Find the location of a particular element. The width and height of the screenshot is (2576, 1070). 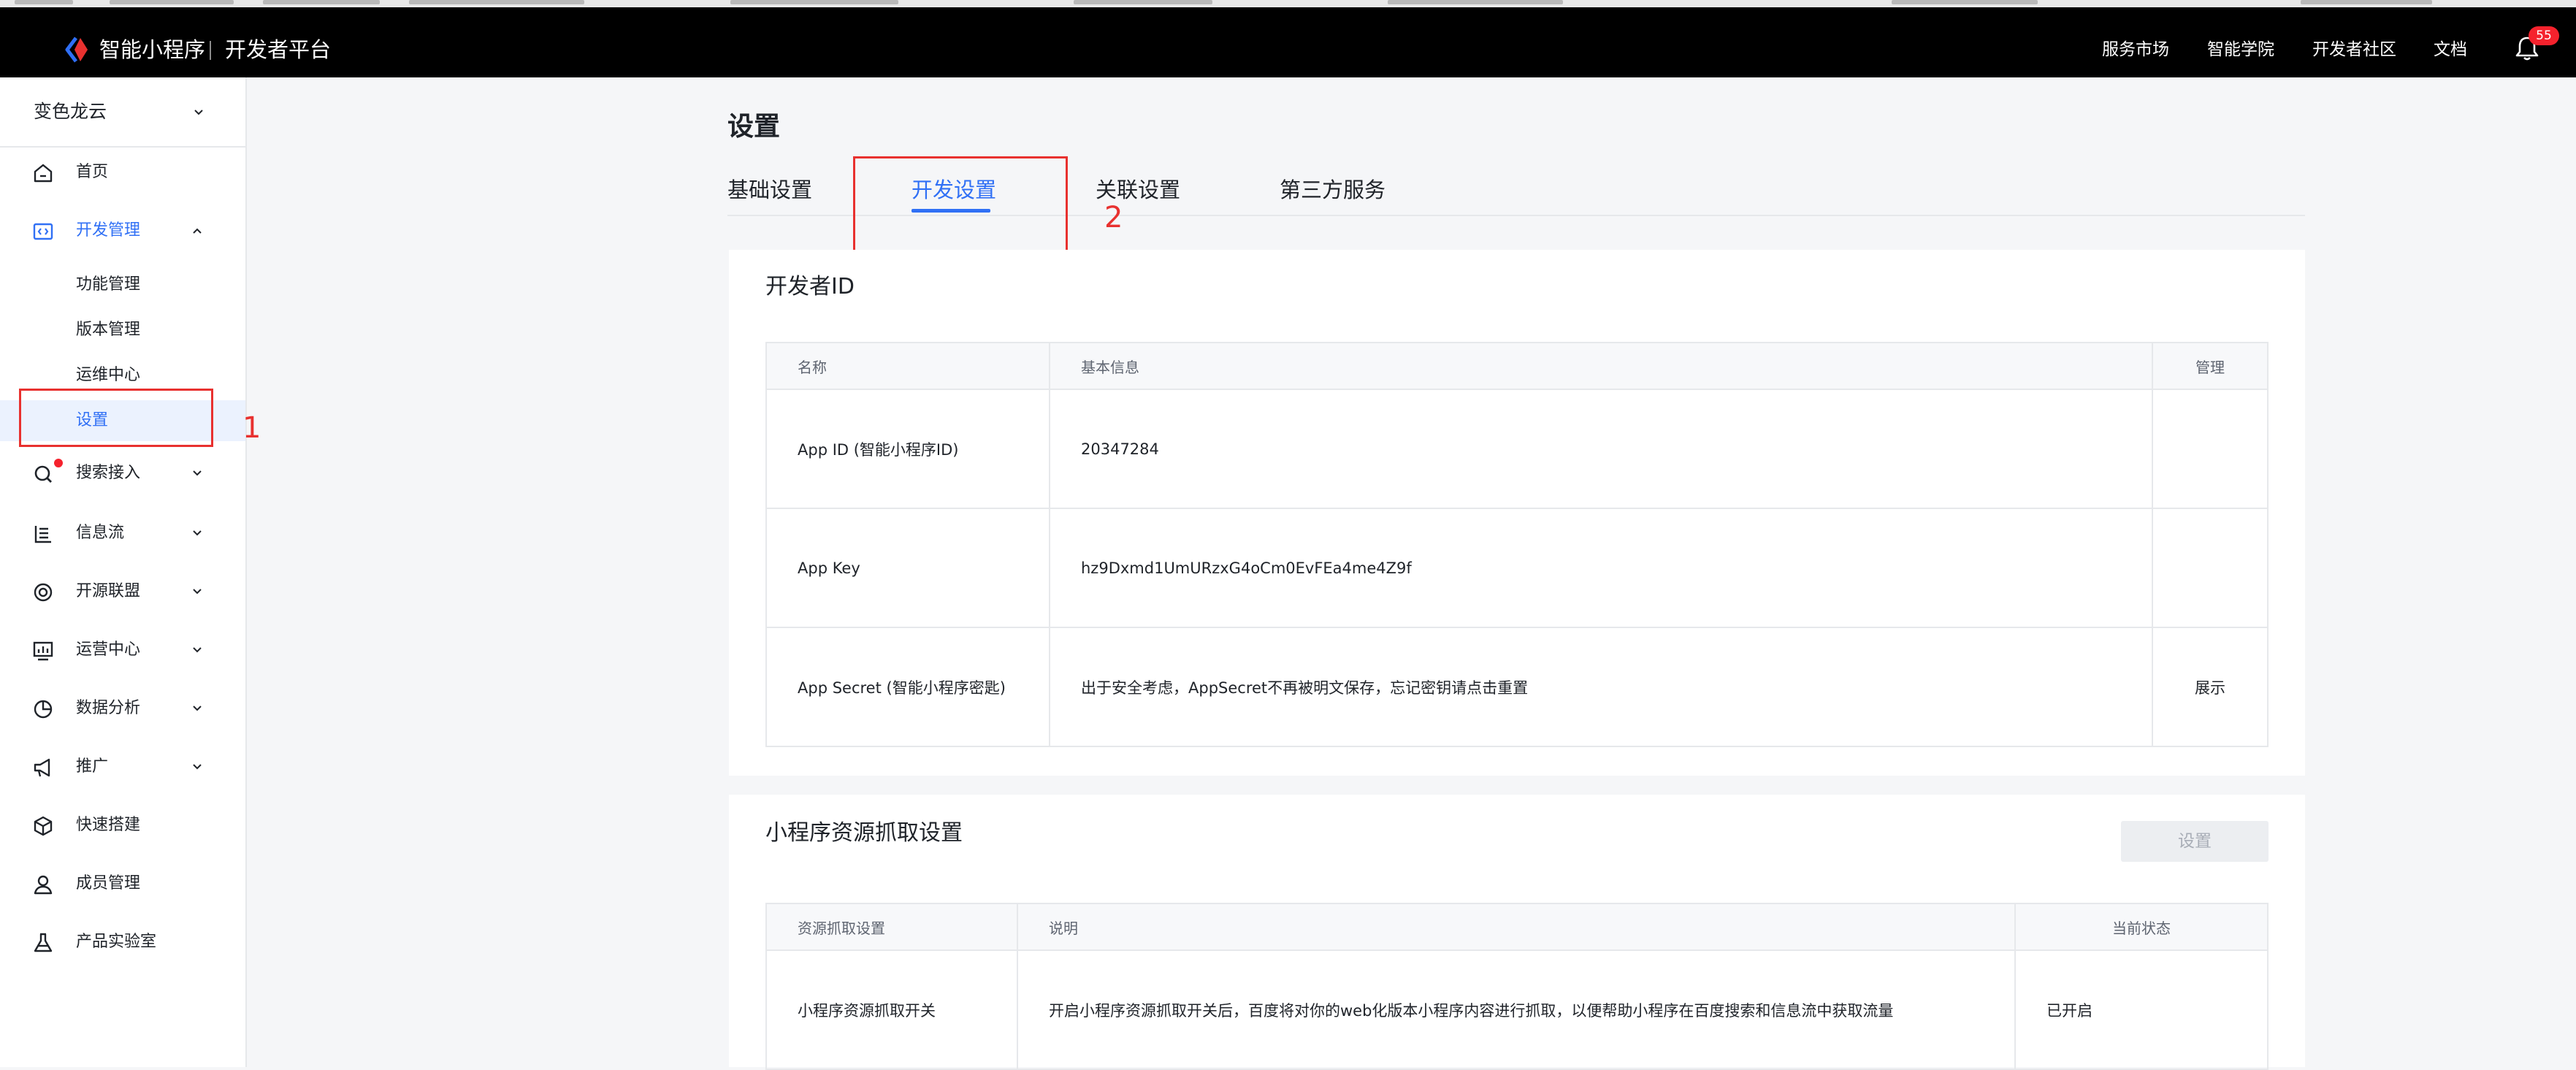

nav-smart-academy: 智能学院 is located at coordinates (2240, 49).